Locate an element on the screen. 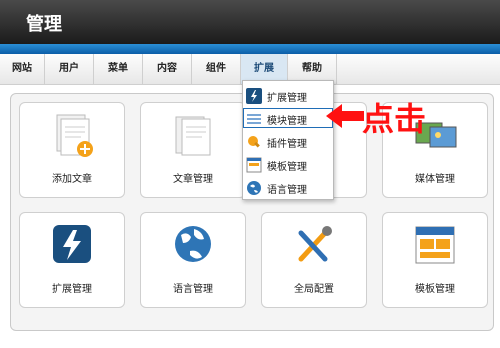 The width and height of the screenshot is (500, 348). card-label: 语言管理 is located at coordinates (193, 289).